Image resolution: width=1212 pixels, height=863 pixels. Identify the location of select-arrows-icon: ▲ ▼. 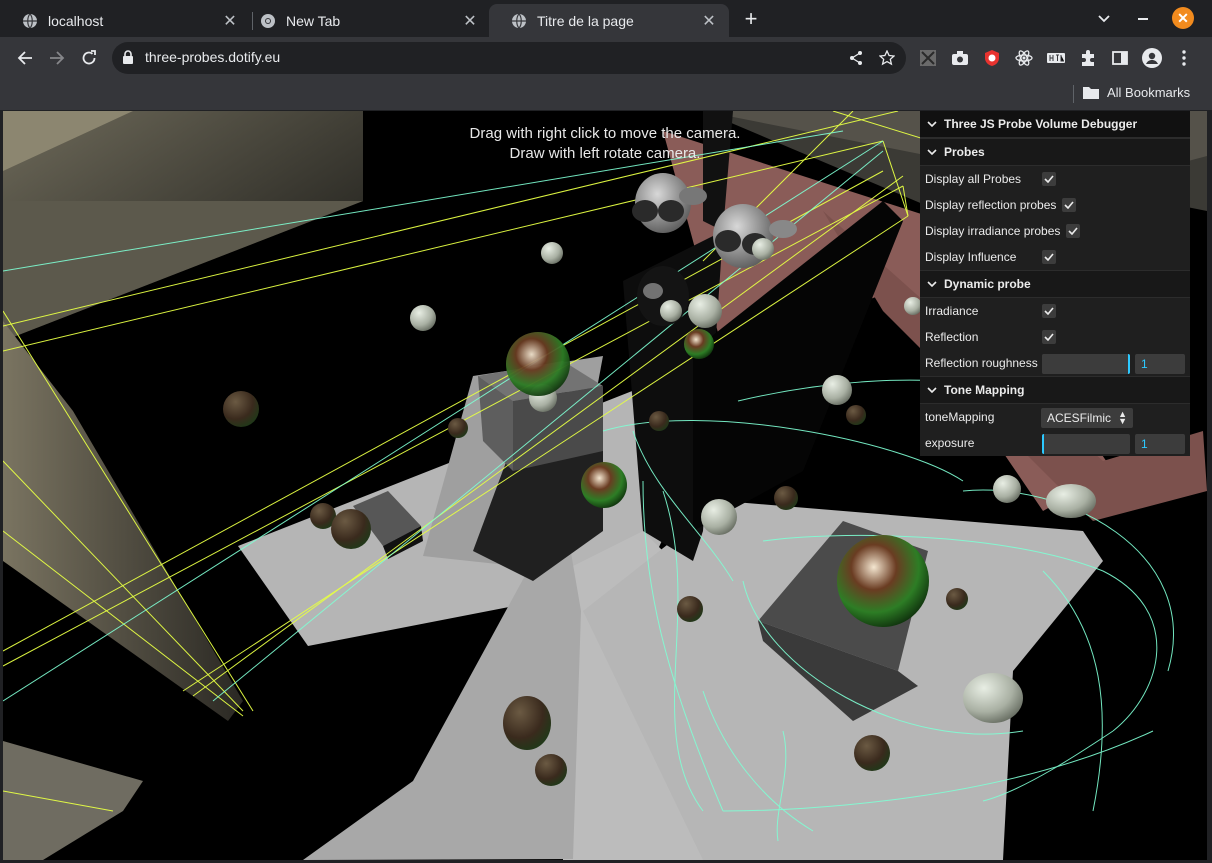
(1122, 417).